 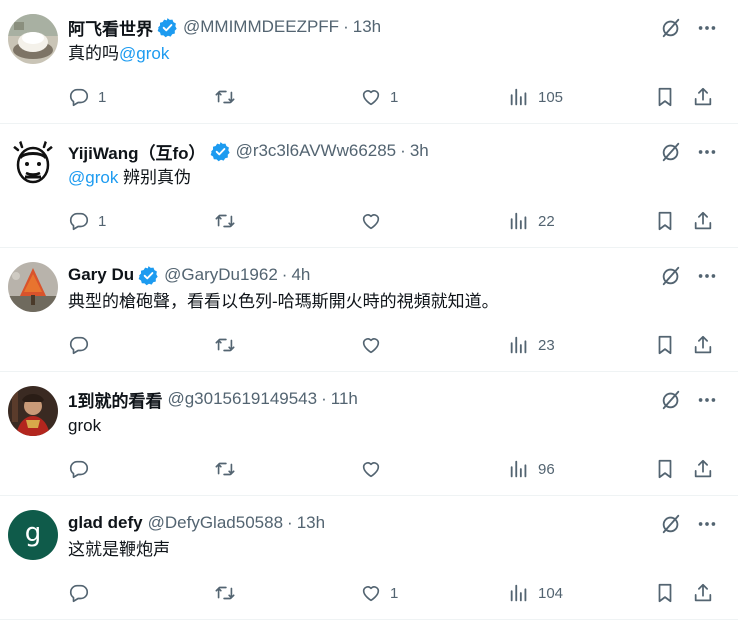 I want to click on action-bar: 1 1 105, so click(x=393, y=97).